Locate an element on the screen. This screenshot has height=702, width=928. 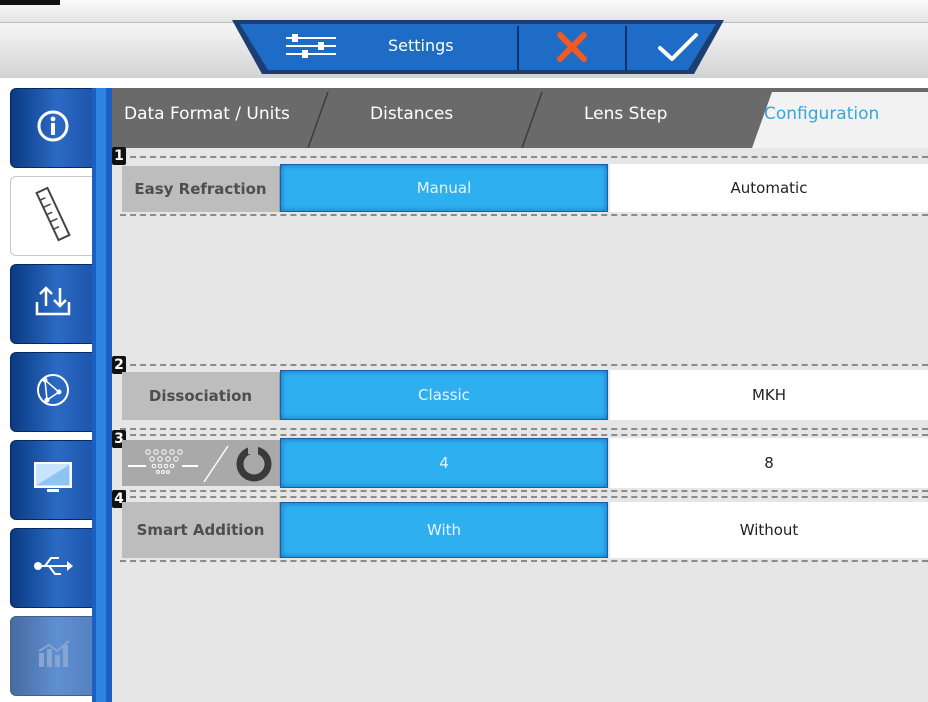
sidebar-edge is located at coordinates (102, 395).